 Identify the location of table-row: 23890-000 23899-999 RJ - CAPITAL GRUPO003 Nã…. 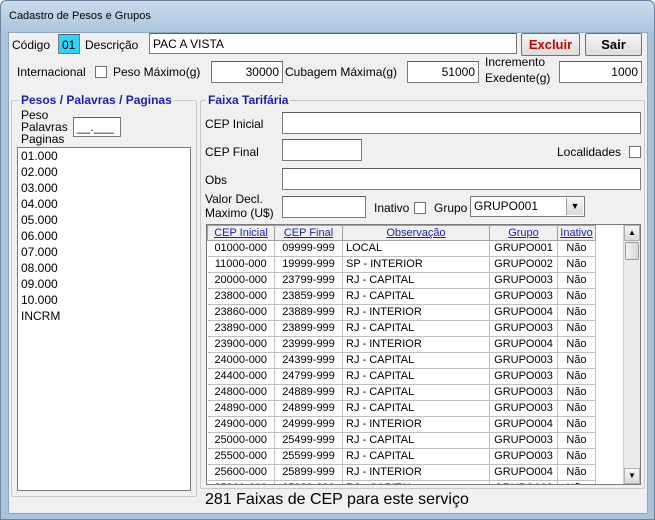
(401, 328).